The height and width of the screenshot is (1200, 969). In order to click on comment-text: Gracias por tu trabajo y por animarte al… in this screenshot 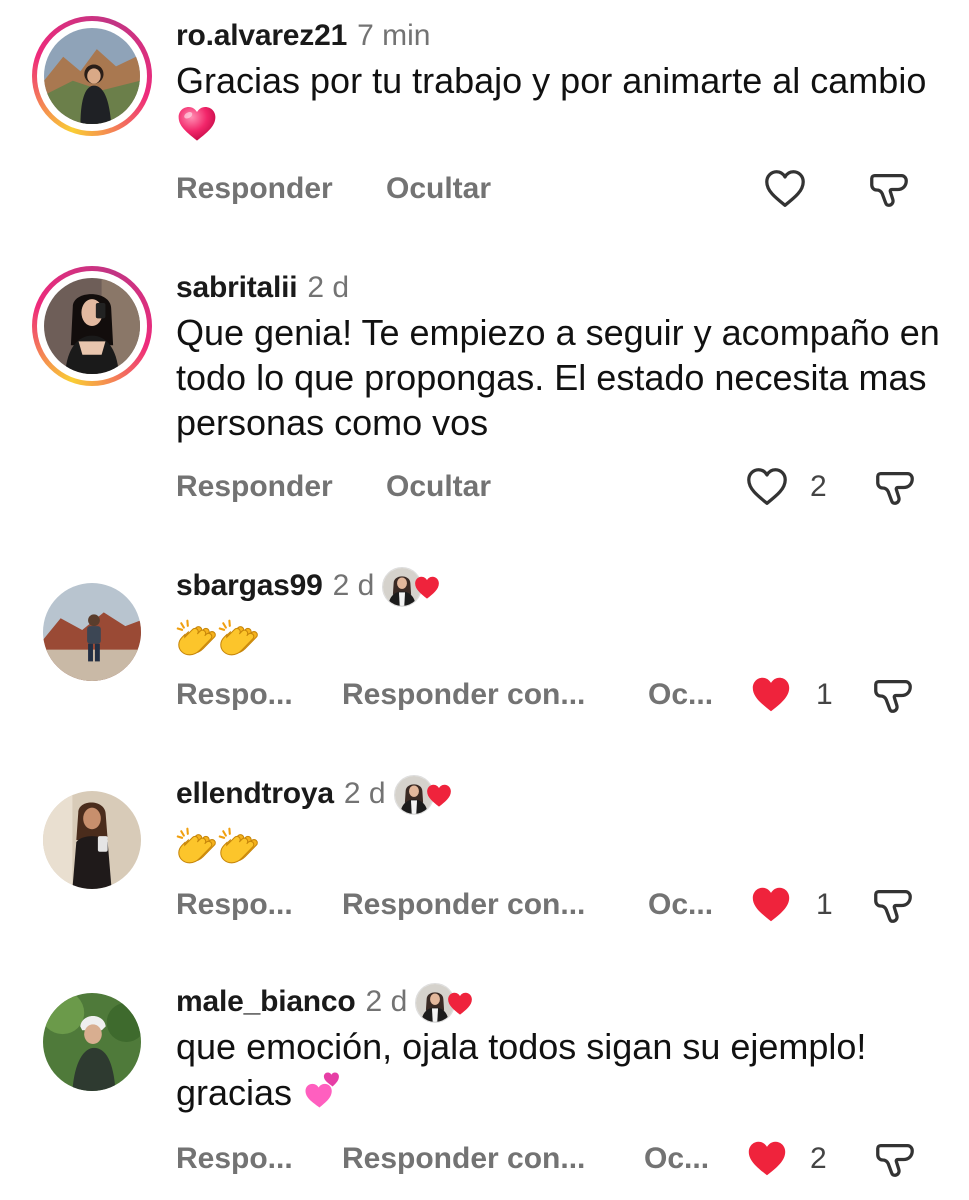, I will do `click(561, 106)`.